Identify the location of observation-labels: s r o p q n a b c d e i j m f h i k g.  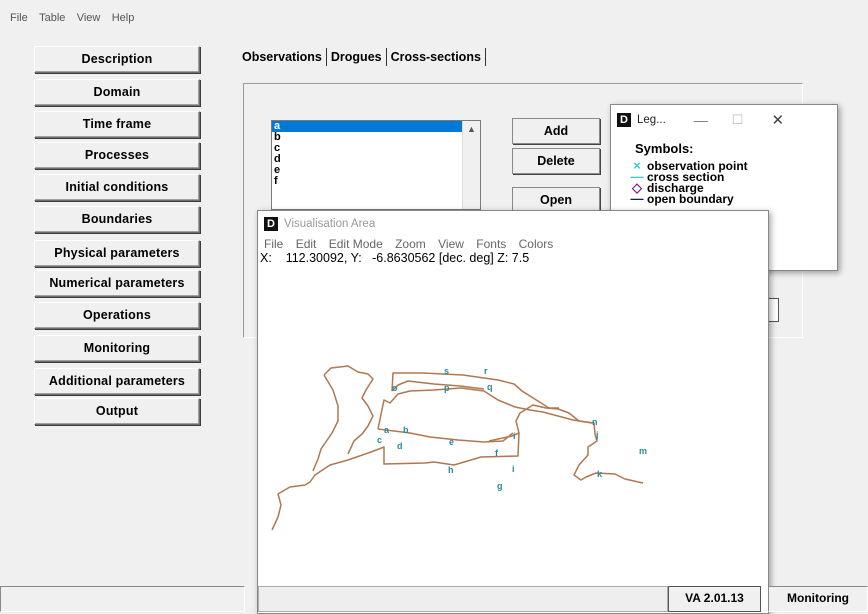
(512, 428).